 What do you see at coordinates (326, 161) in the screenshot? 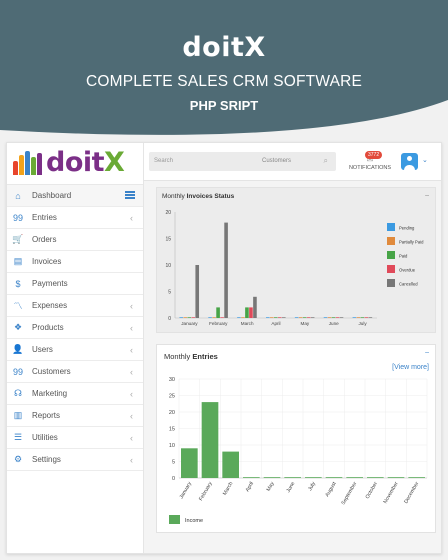
I see `search-icon: ⌕` at bounding box center [326, 161].